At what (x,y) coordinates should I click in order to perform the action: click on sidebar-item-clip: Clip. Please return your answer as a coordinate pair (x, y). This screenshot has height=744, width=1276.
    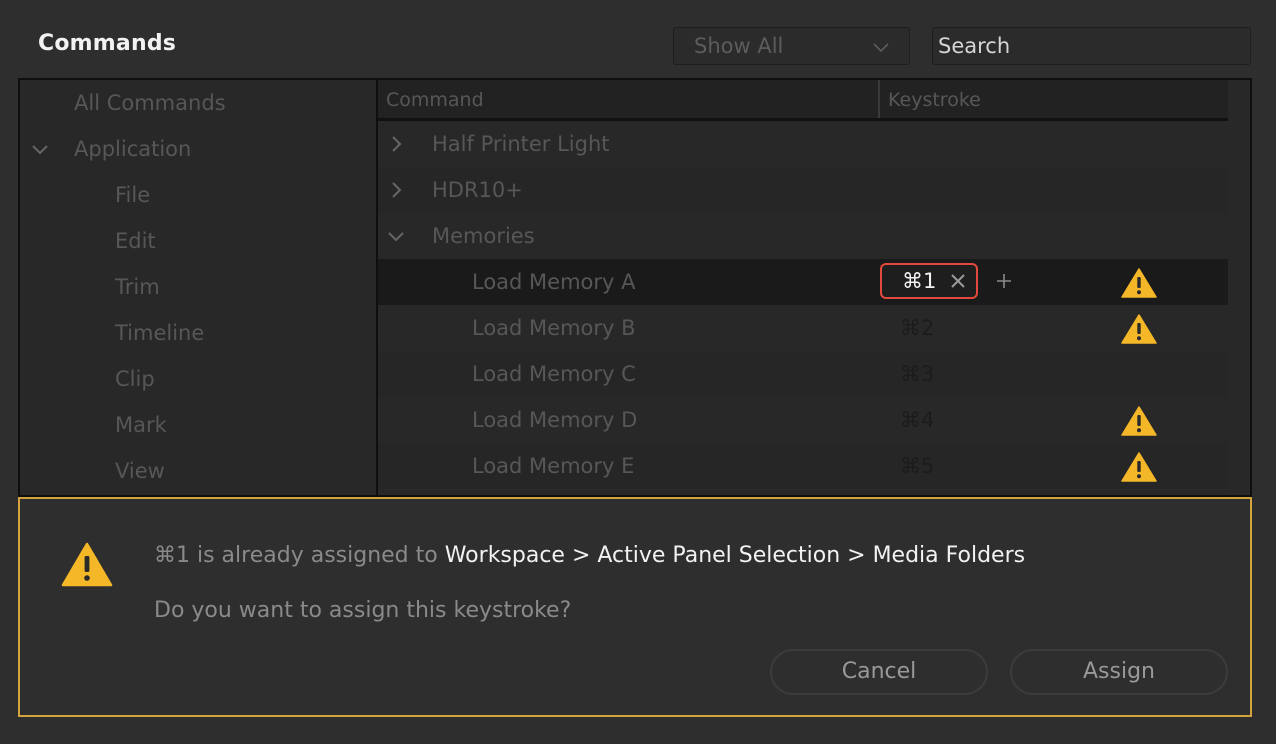
    Looking at the image, I should click on (135, 379).